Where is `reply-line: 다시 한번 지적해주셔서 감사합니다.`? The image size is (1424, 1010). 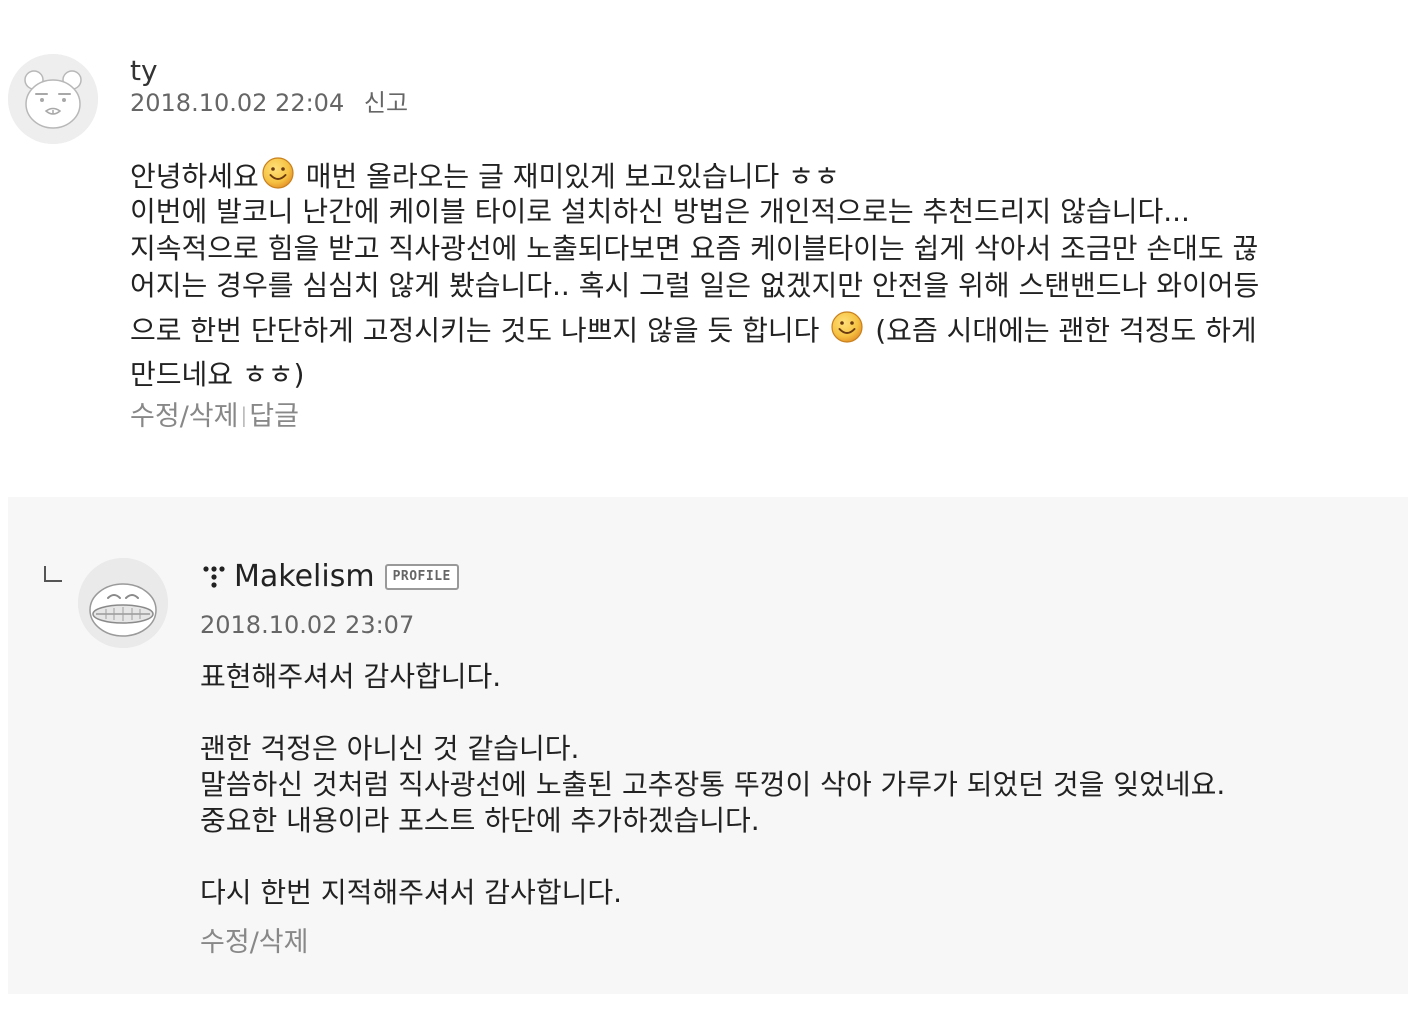 reply-line: 다시 한번 지적해주셔서 감사합니다. is located at coordinates (411, 892).